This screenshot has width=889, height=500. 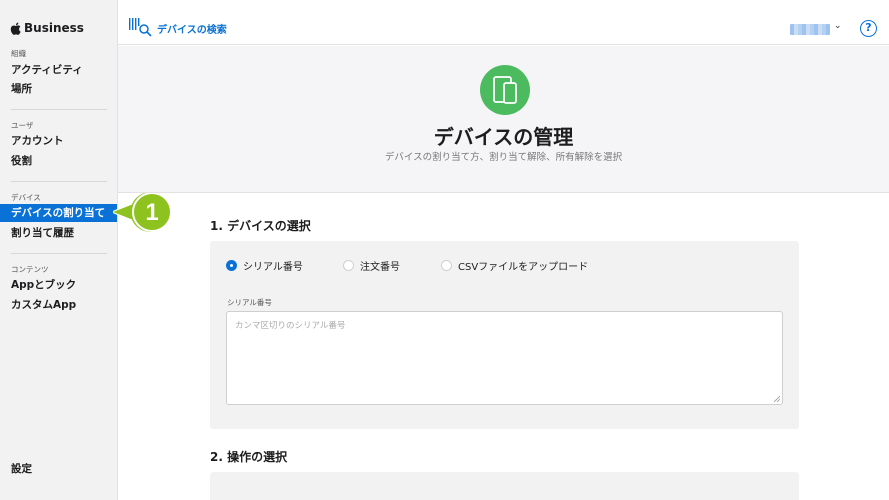 I want to click on section-label-organization: 組織, so click(x=18, y=53).